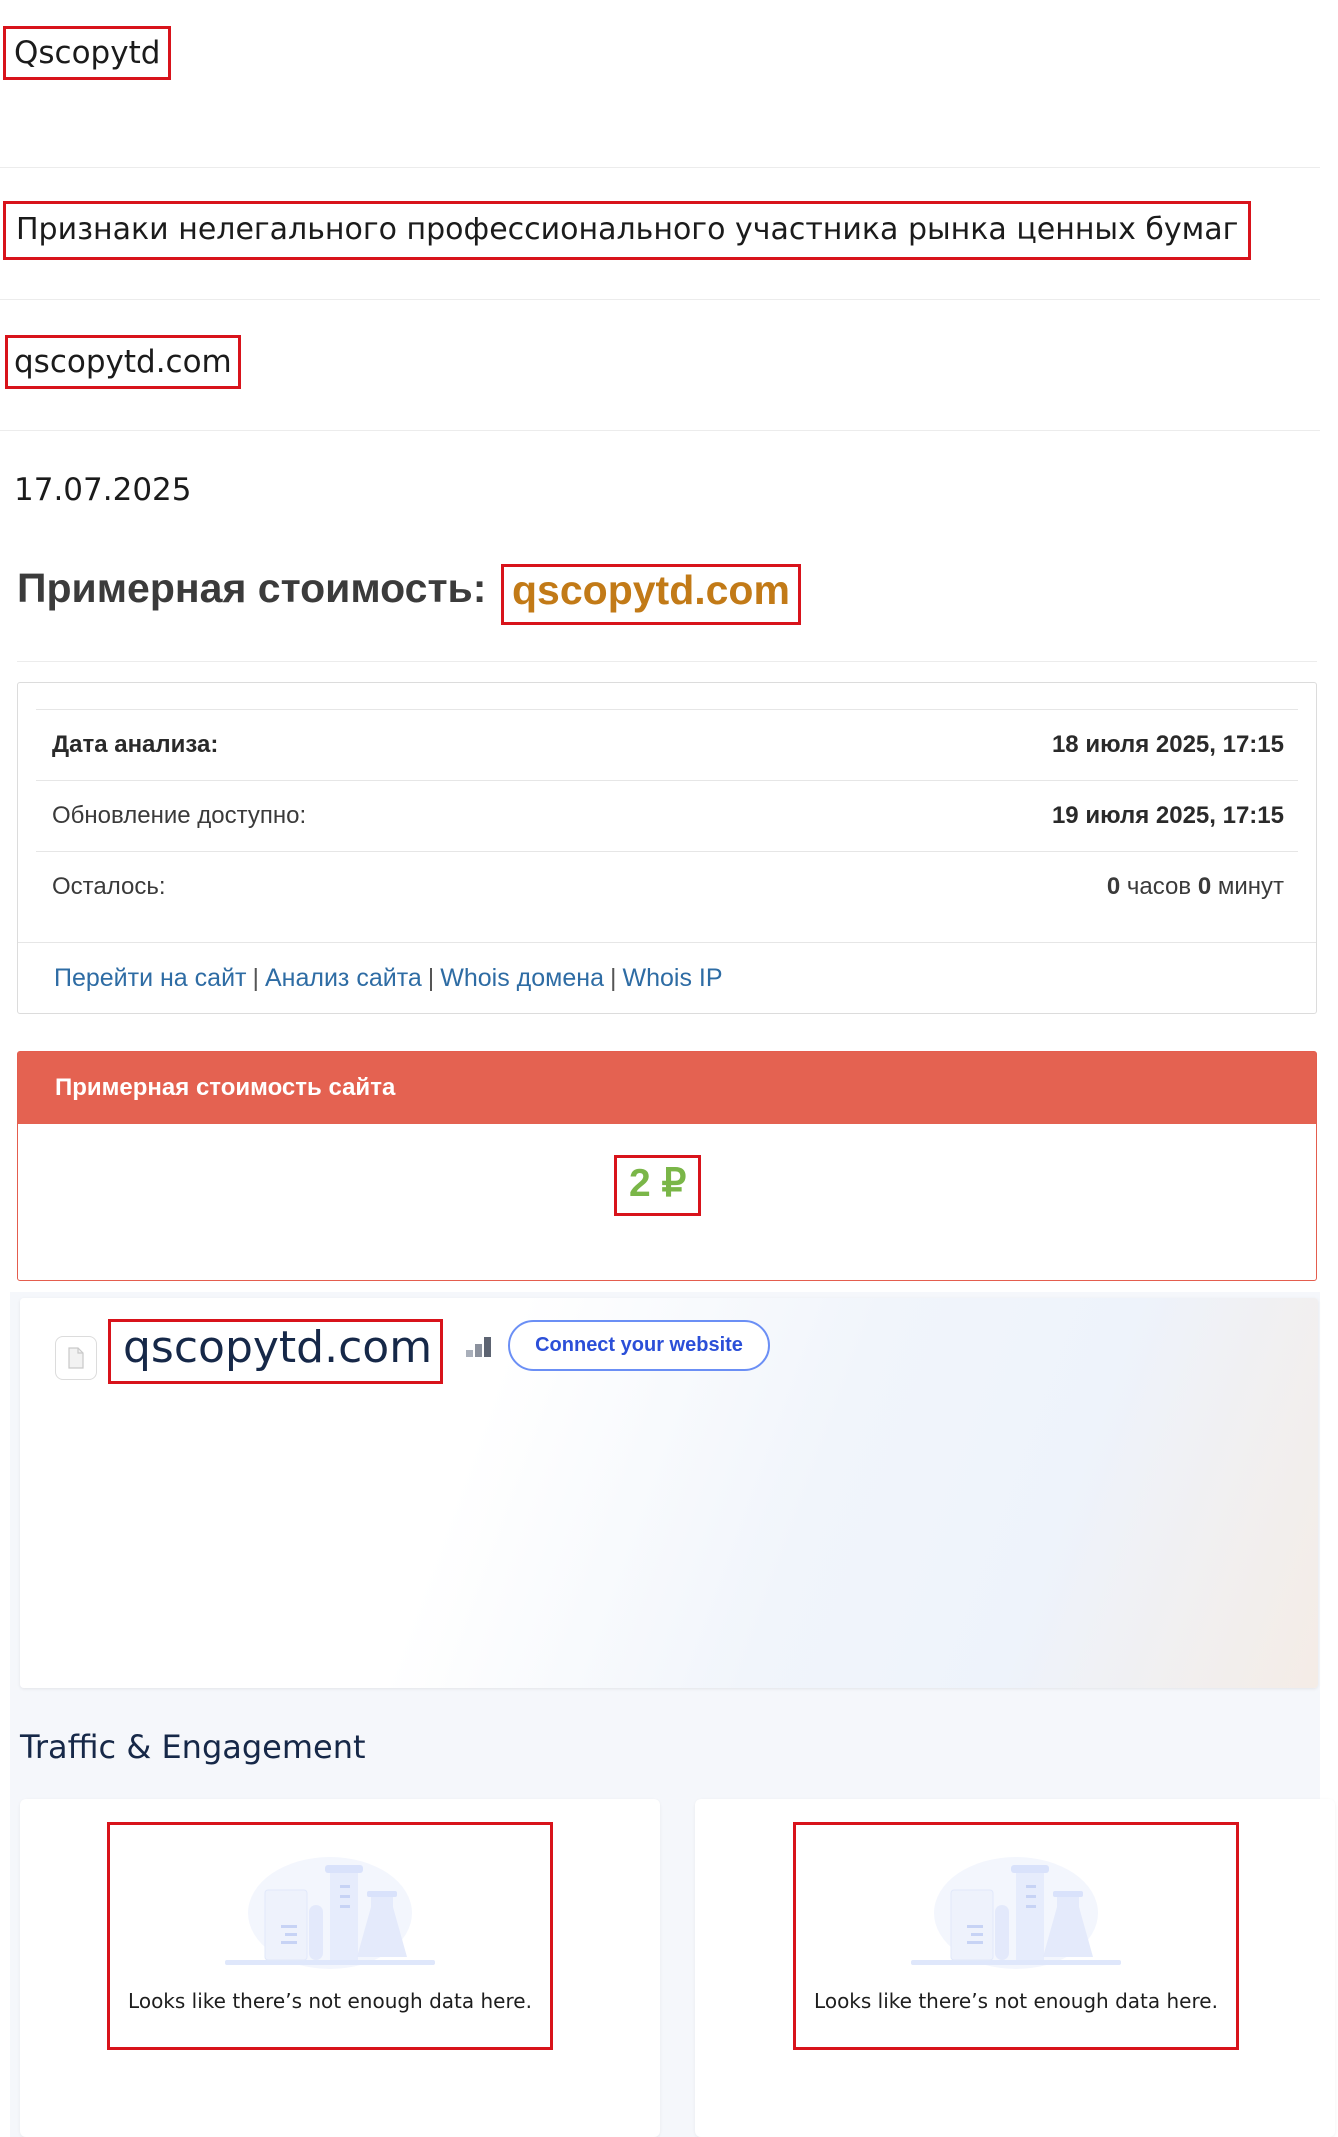  I want to click on update-available-row: Обновление доступно: 19 июля 2025, 17:15, so click(667, 815).